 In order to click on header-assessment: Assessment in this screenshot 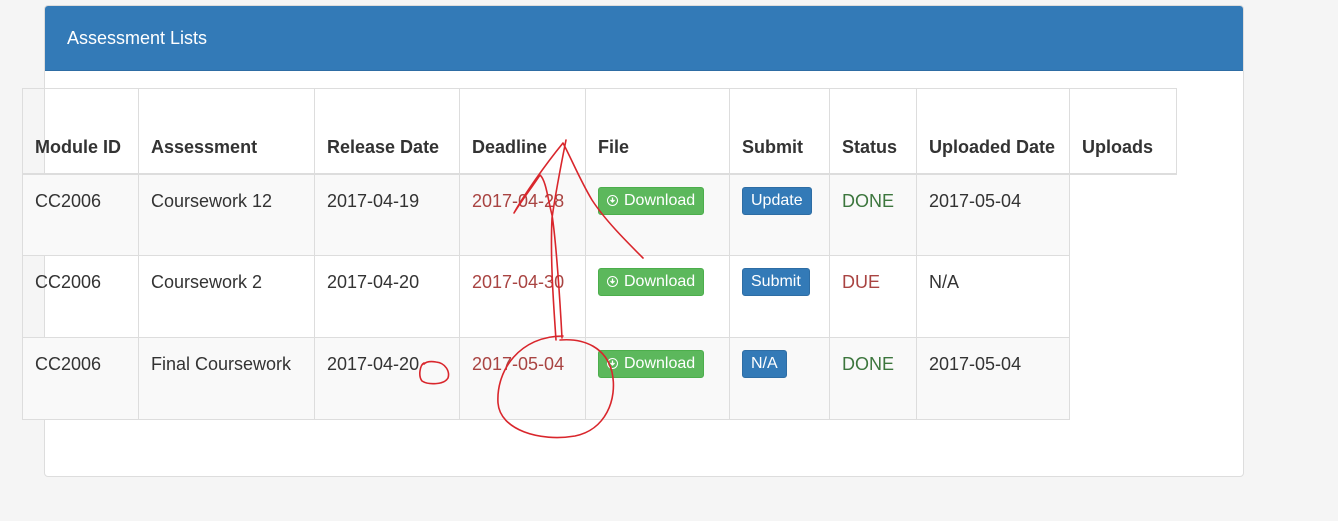, I will do `click(226, 131)`.